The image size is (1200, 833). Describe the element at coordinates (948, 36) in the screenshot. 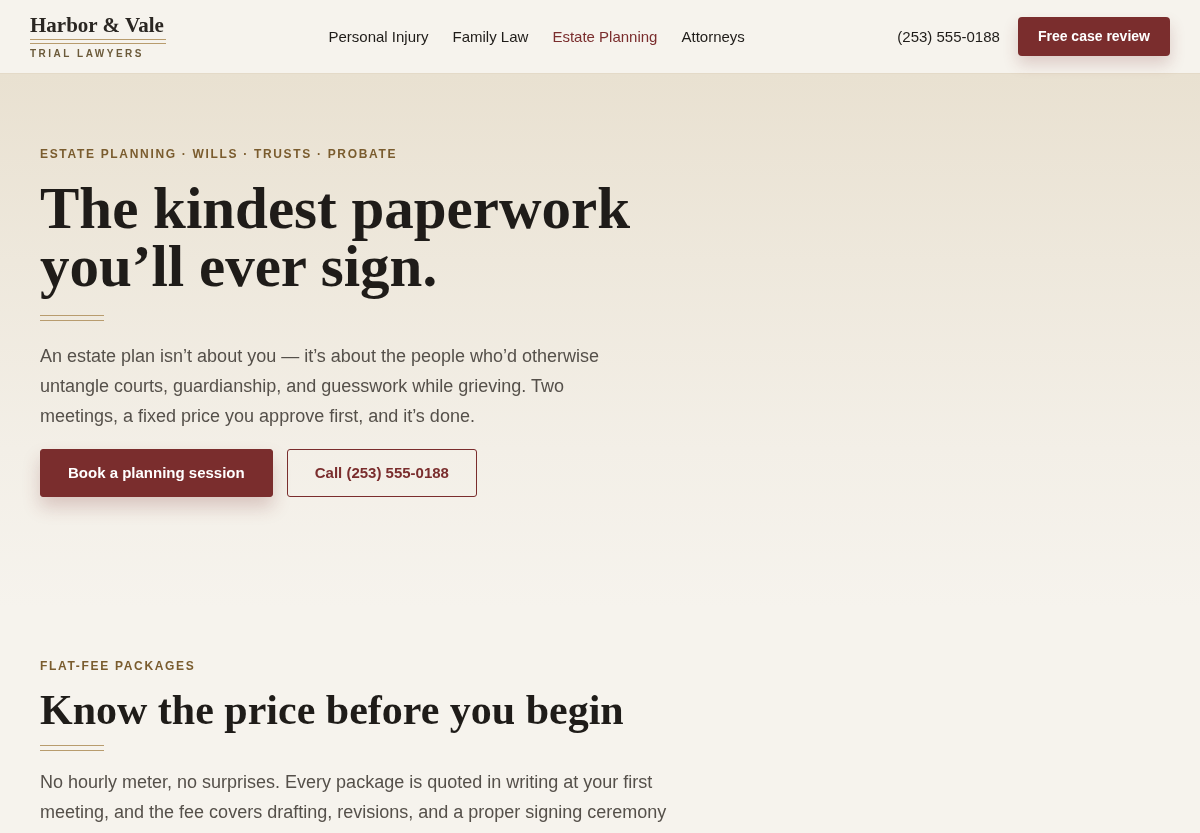

I see `phone-link: (253) 555-0188` at that location.